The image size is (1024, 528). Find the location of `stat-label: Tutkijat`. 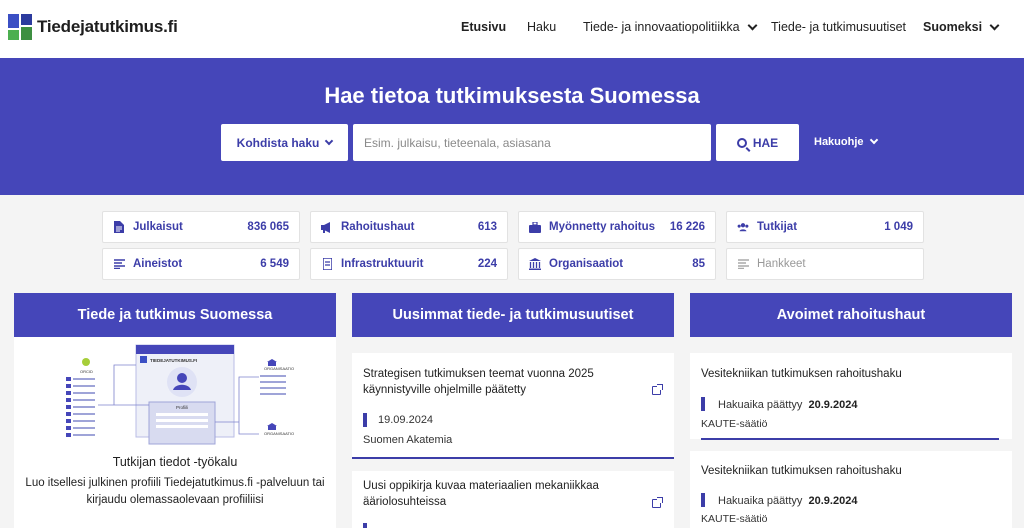

stat-label: Tutkijat is located at coordinates (777, 227).